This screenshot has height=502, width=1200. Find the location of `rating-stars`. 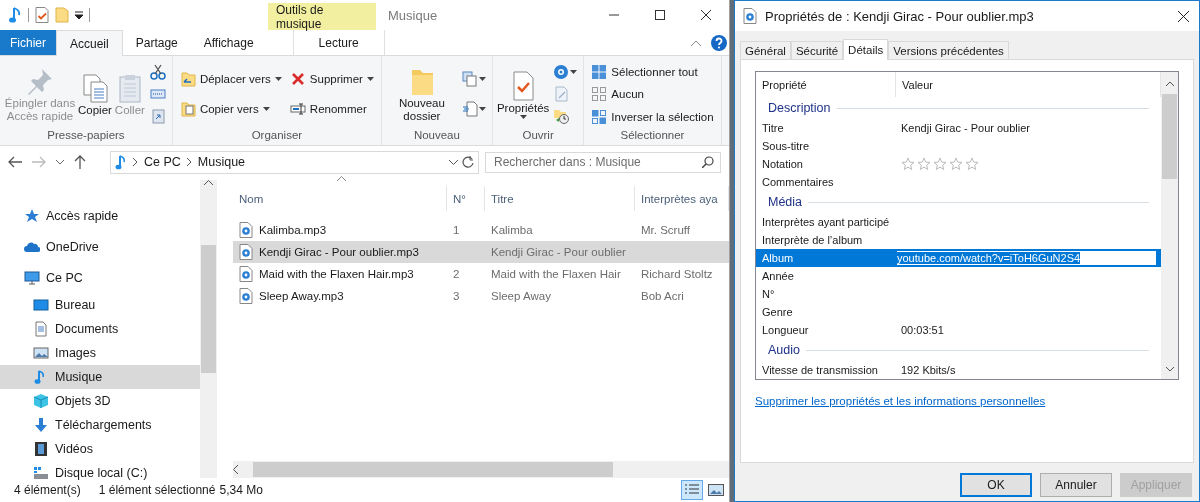

rating-stars is located at coordinates (940, 164).